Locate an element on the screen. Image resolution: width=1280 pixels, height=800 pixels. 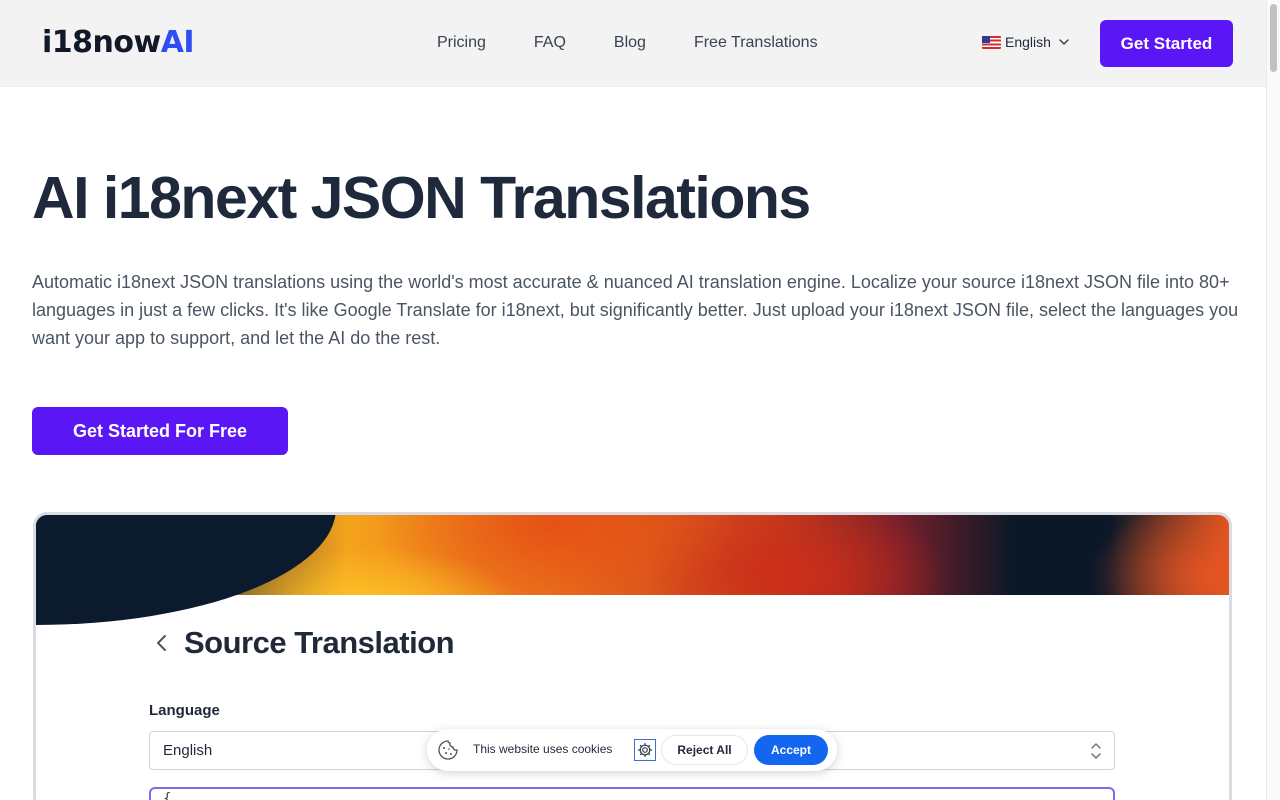
page-scrollbar is located at coordinates (1273, 400).